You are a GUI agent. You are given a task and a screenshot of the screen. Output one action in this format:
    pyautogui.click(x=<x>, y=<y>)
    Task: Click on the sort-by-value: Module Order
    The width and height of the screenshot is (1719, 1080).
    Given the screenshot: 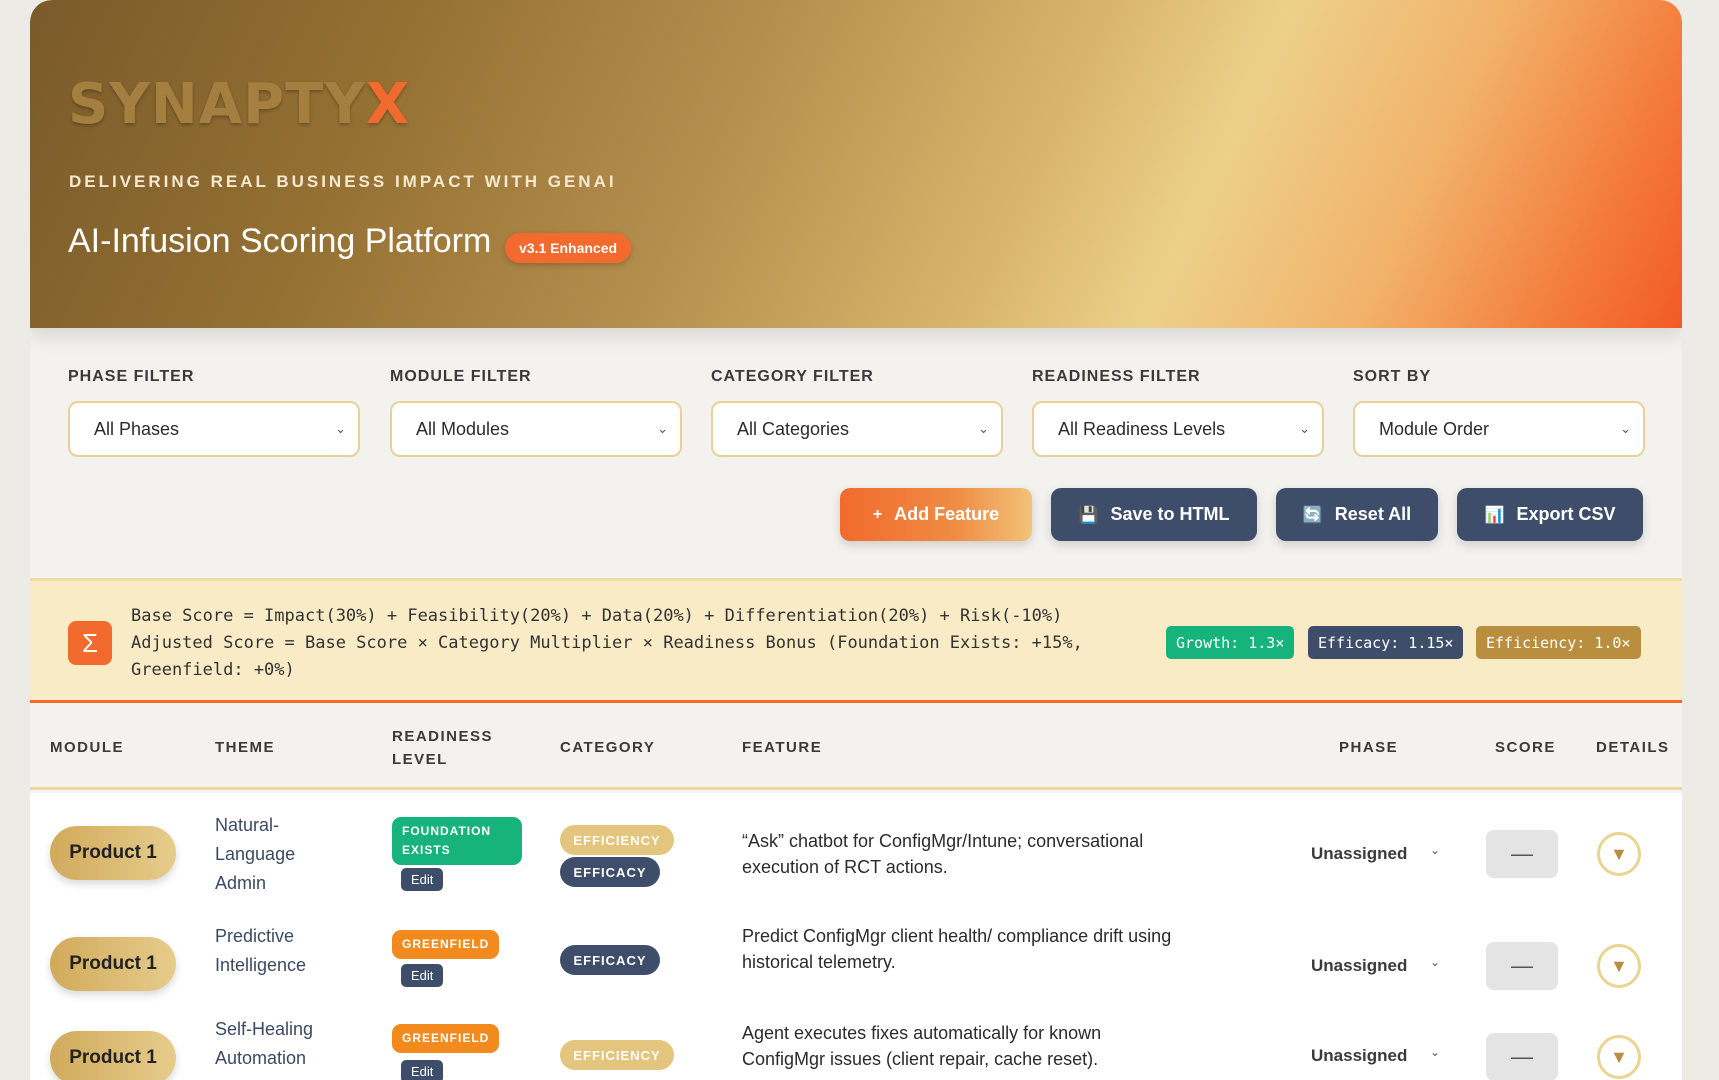 What is the action you would take?
    pyautogui.click(x=1434, y=428)
    